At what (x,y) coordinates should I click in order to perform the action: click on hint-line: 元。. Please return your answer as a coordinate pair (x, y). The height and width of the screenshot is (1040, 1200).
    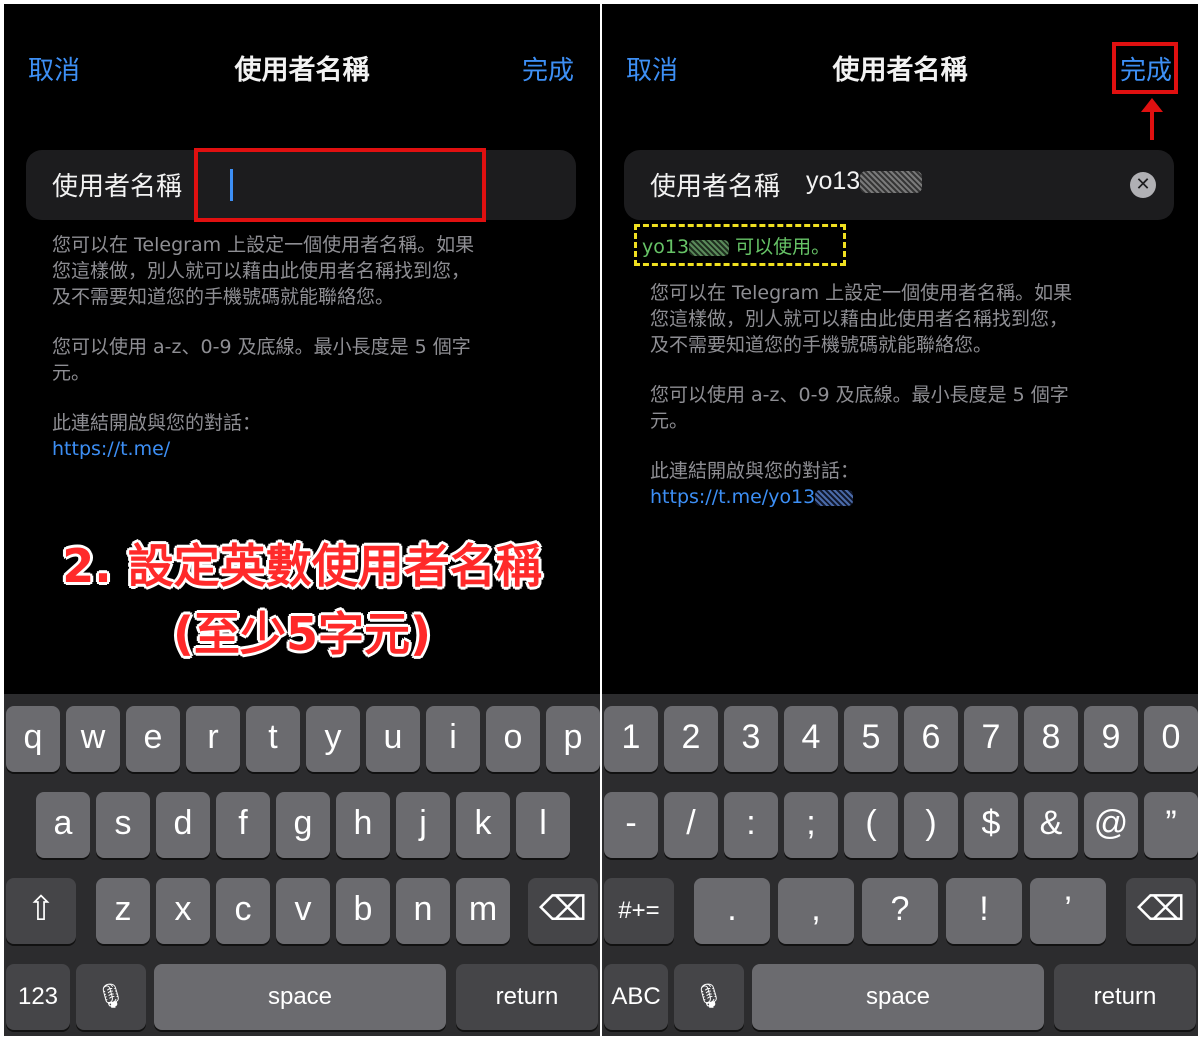
    Looking at the image, I should click on (669, 421).